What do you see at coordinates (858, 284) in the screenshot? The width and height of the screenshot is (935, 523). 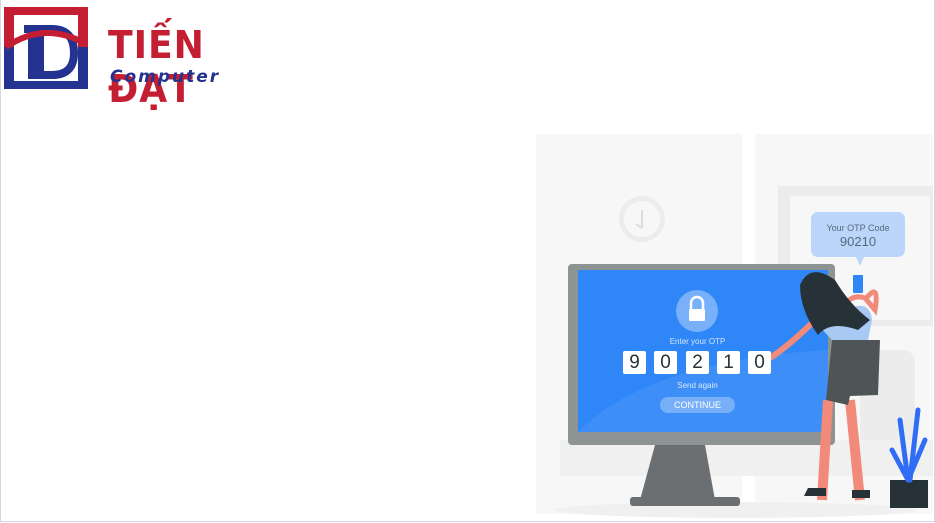 I see `phone-icon` at bounding box center [858, 284].